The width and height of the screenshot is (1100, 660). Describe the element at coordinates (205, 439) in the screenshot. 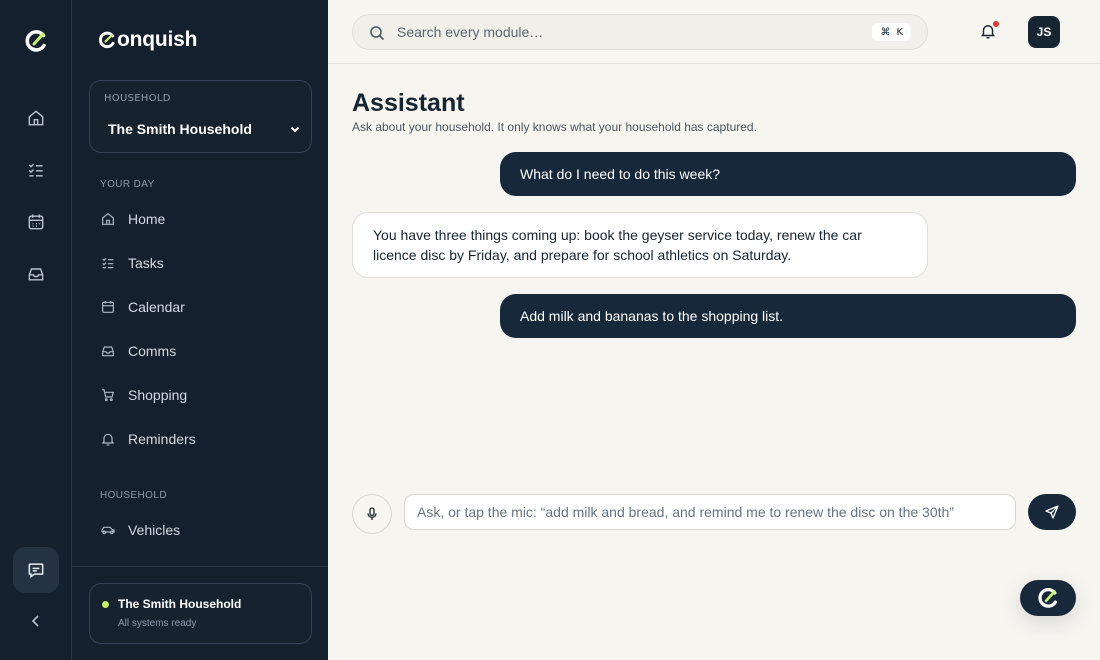

I see `sidebar-item-reminders: Reminders` at that location.